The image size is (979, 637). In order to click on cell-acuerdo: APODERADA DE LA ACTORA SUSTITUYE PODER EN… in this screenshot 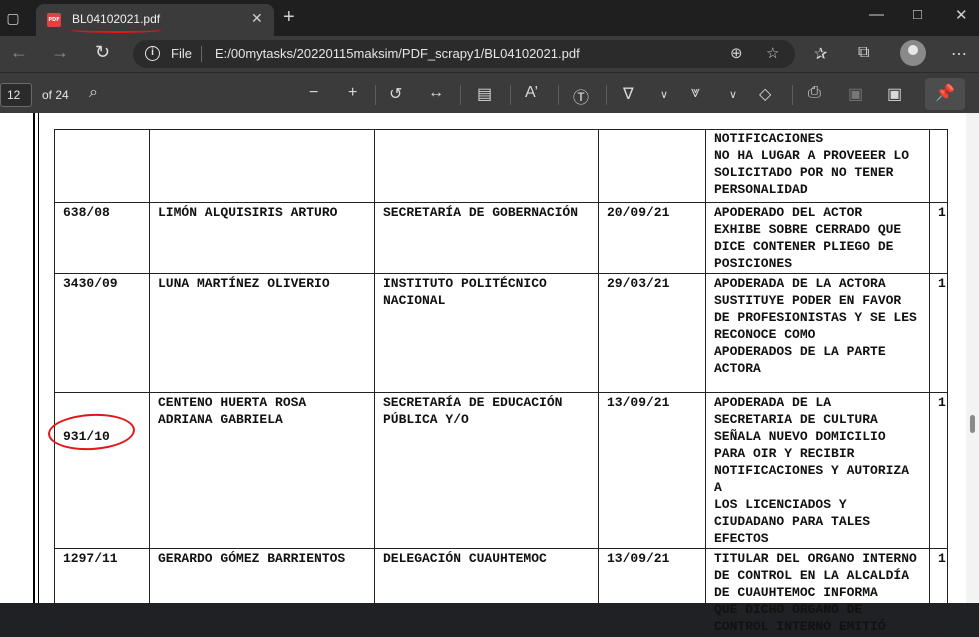, I will do `click(817, 333)`.